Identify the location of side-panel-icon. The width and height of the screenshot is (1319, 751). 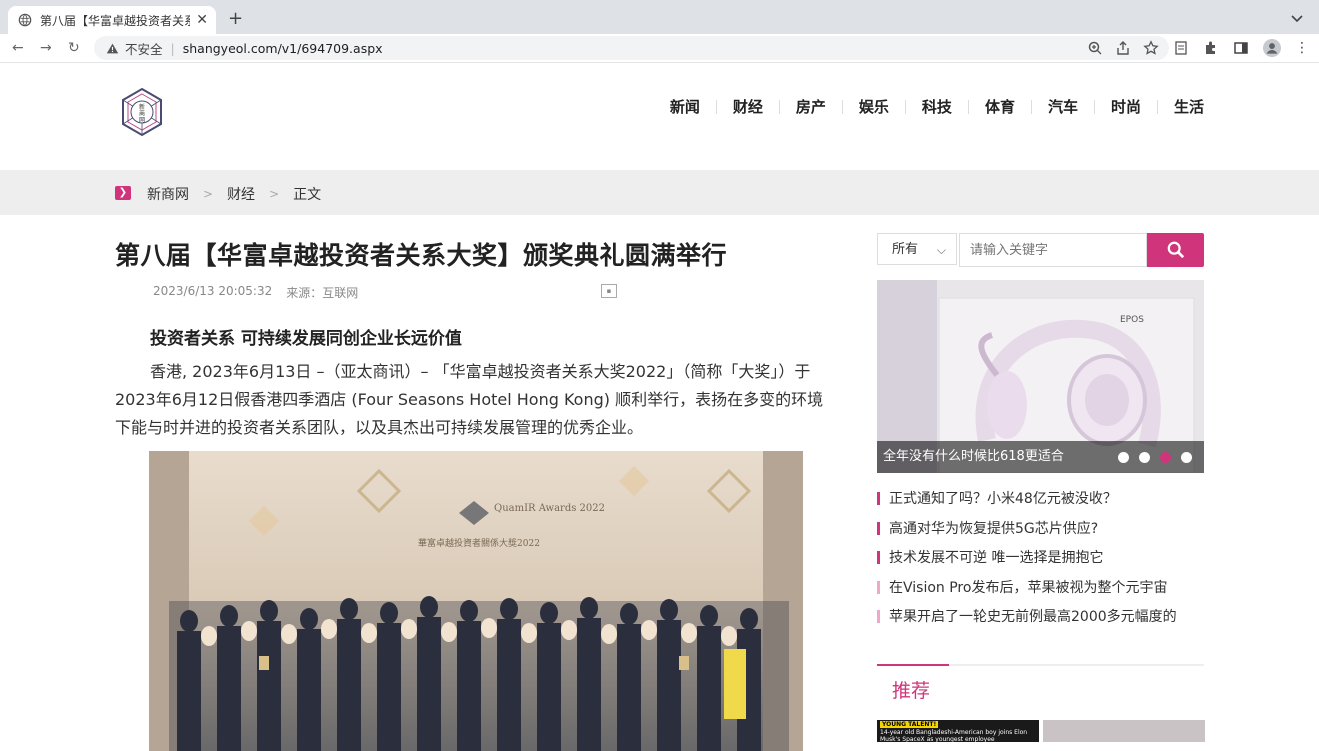
(1241, 48).